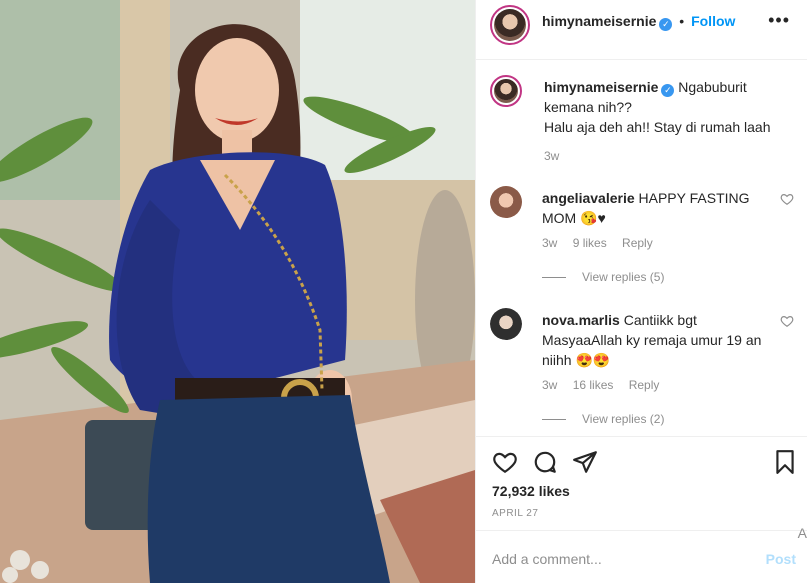 The image size is (807, 583). What do you see at coordinates (779, 20) in the screenshot?
I see `more-options-icon: •••` at bounding box center [779, 20].